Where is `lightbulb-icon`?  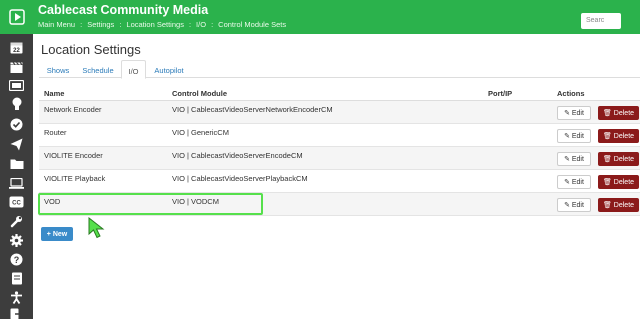
lightbulb-icon is located at coordinates (16, 104).